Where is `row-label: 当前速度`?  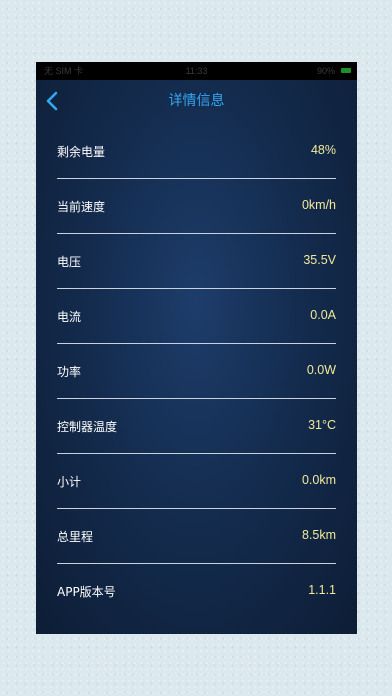 row-label: 当前速度 is located at coordinates (81, 207).